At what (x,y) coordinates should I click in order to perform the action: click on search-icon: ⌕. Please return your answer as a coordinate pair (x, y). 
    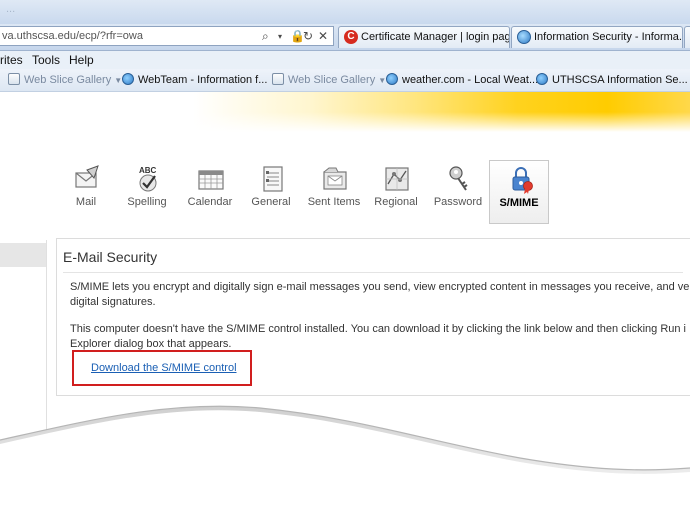
    Looking at the image, I should click on (265, 36).